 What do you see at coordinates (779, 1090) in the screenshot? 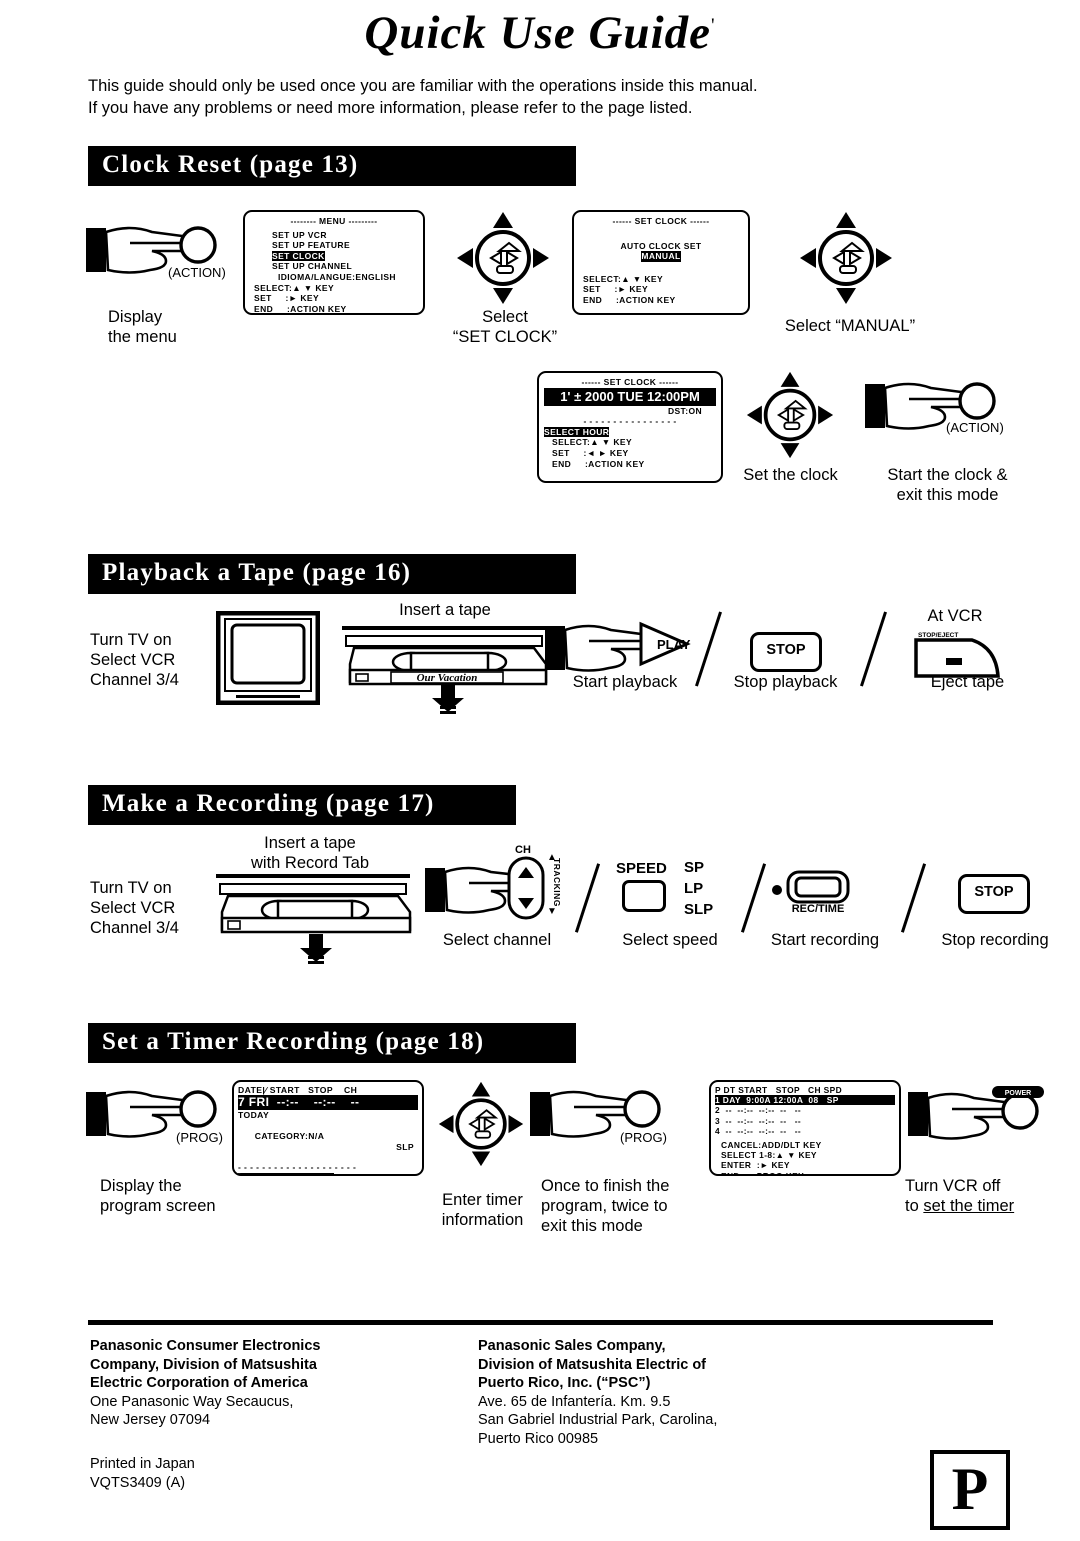
I see `osd-list-header: P DT START STOP CH SPD` at bounding box center [779, 1090].